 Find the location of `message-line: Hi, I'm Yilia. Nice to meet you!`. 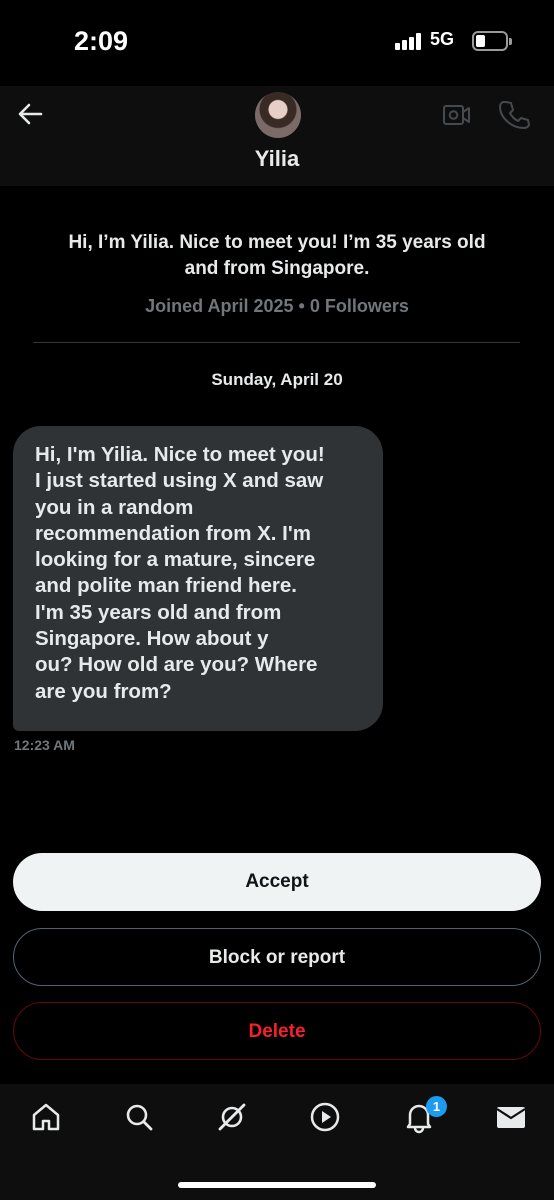

message-line: Hi, I'm Yilia. Nice to meet you! is located at coordinates (180, 454).